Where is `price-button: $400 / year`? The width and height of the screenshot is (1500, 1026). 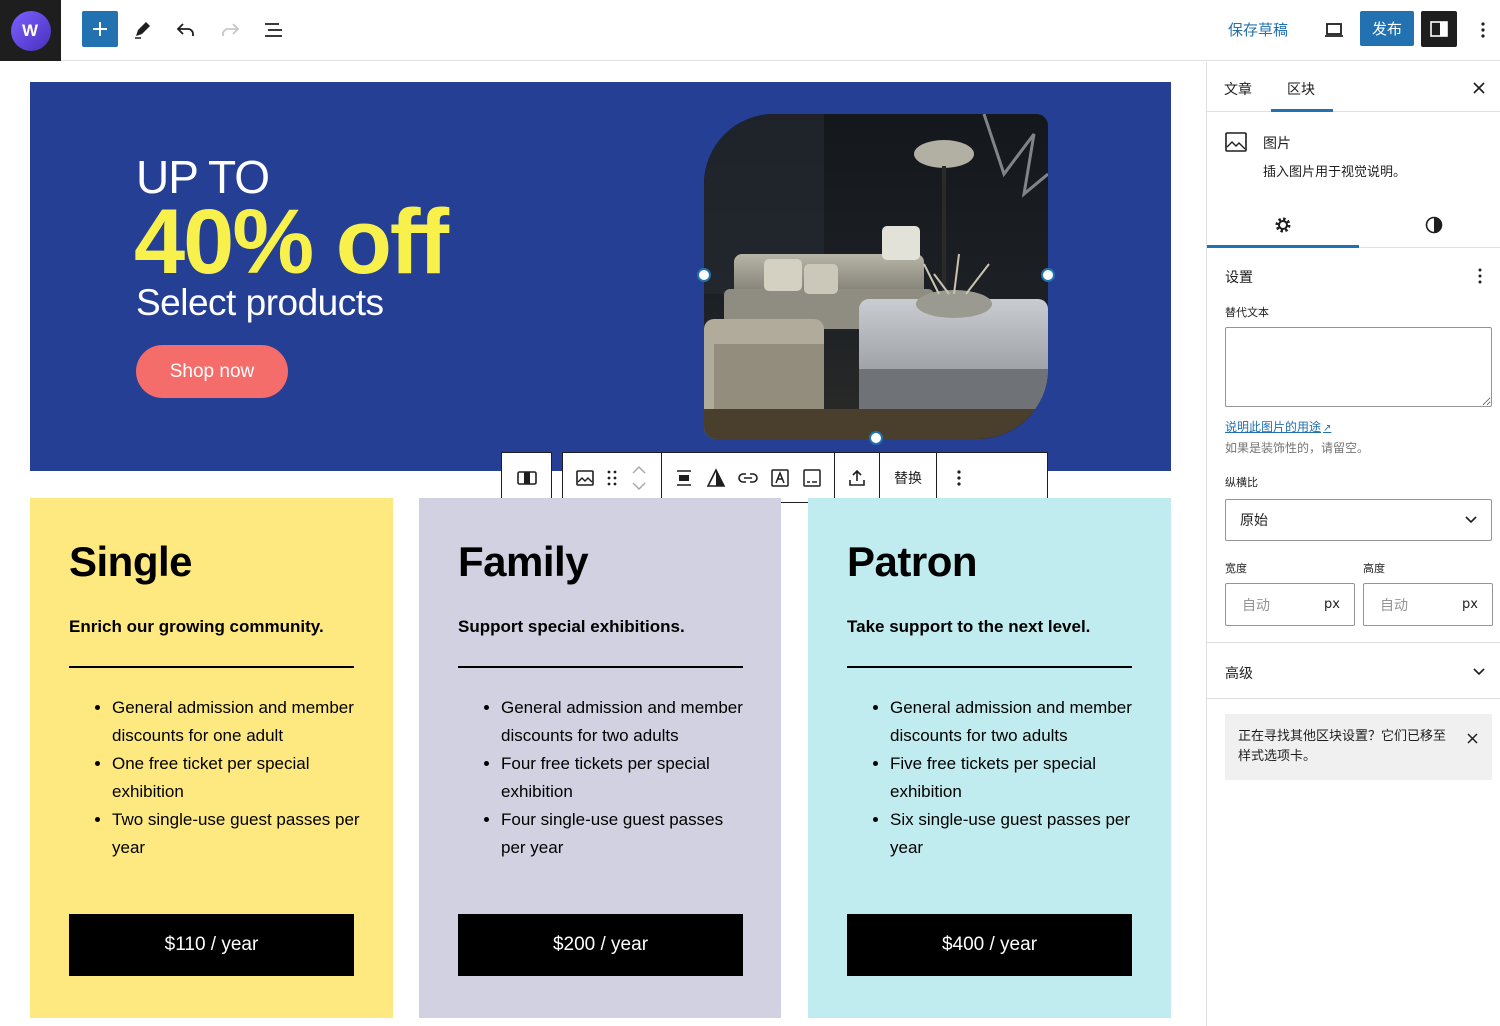 price-button: $400 / year is located at coordinates (989, 945).